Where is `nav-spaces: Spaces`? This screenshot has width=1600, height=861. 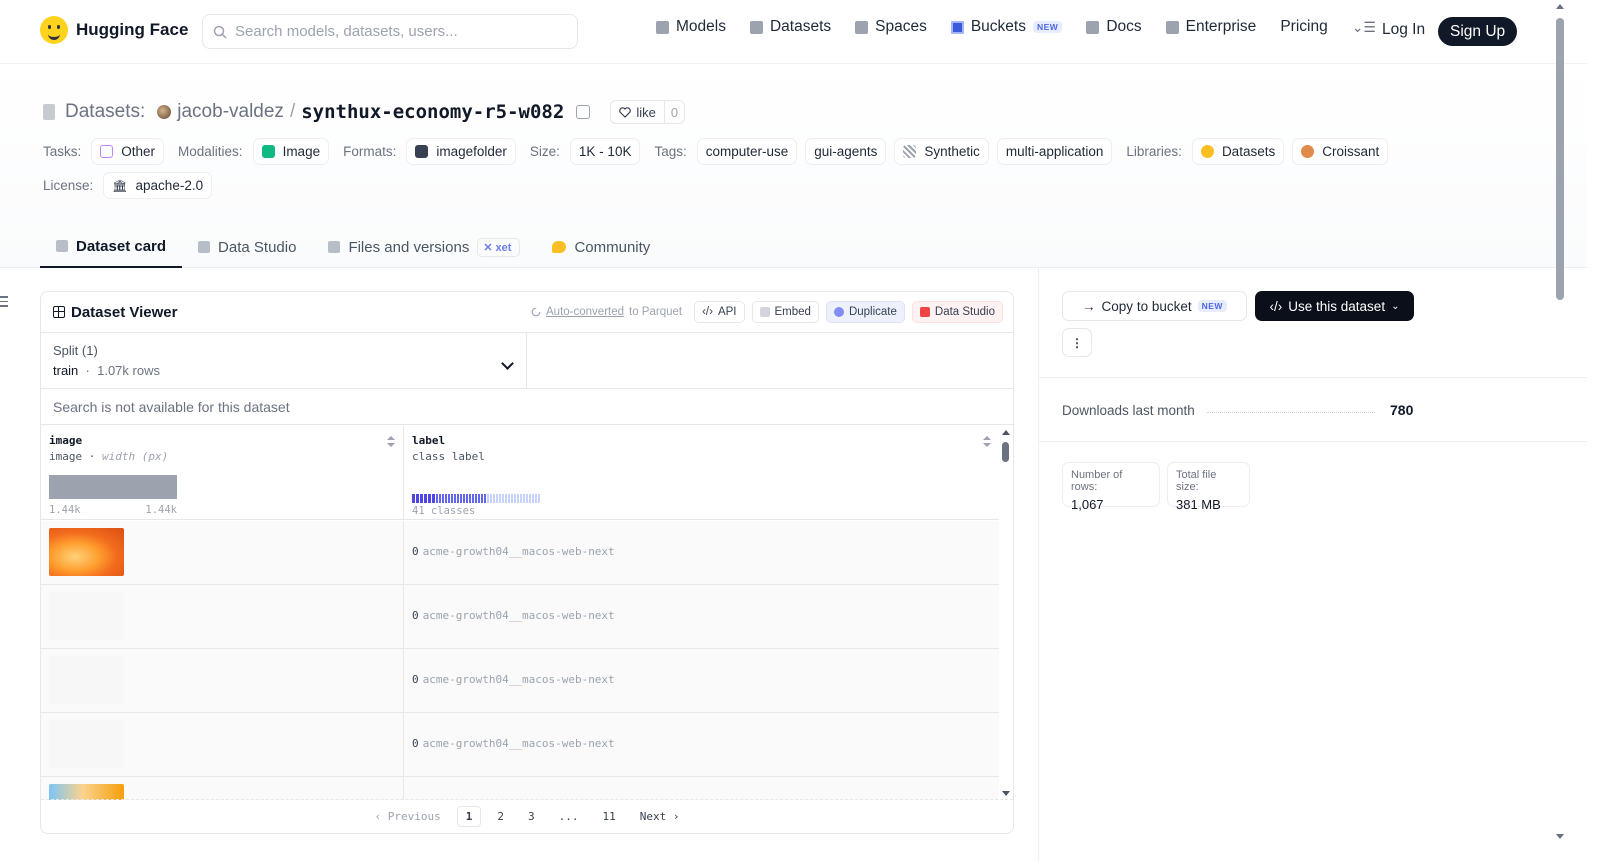 nav-spaces: Spaces is located at coordinates (891, 27).